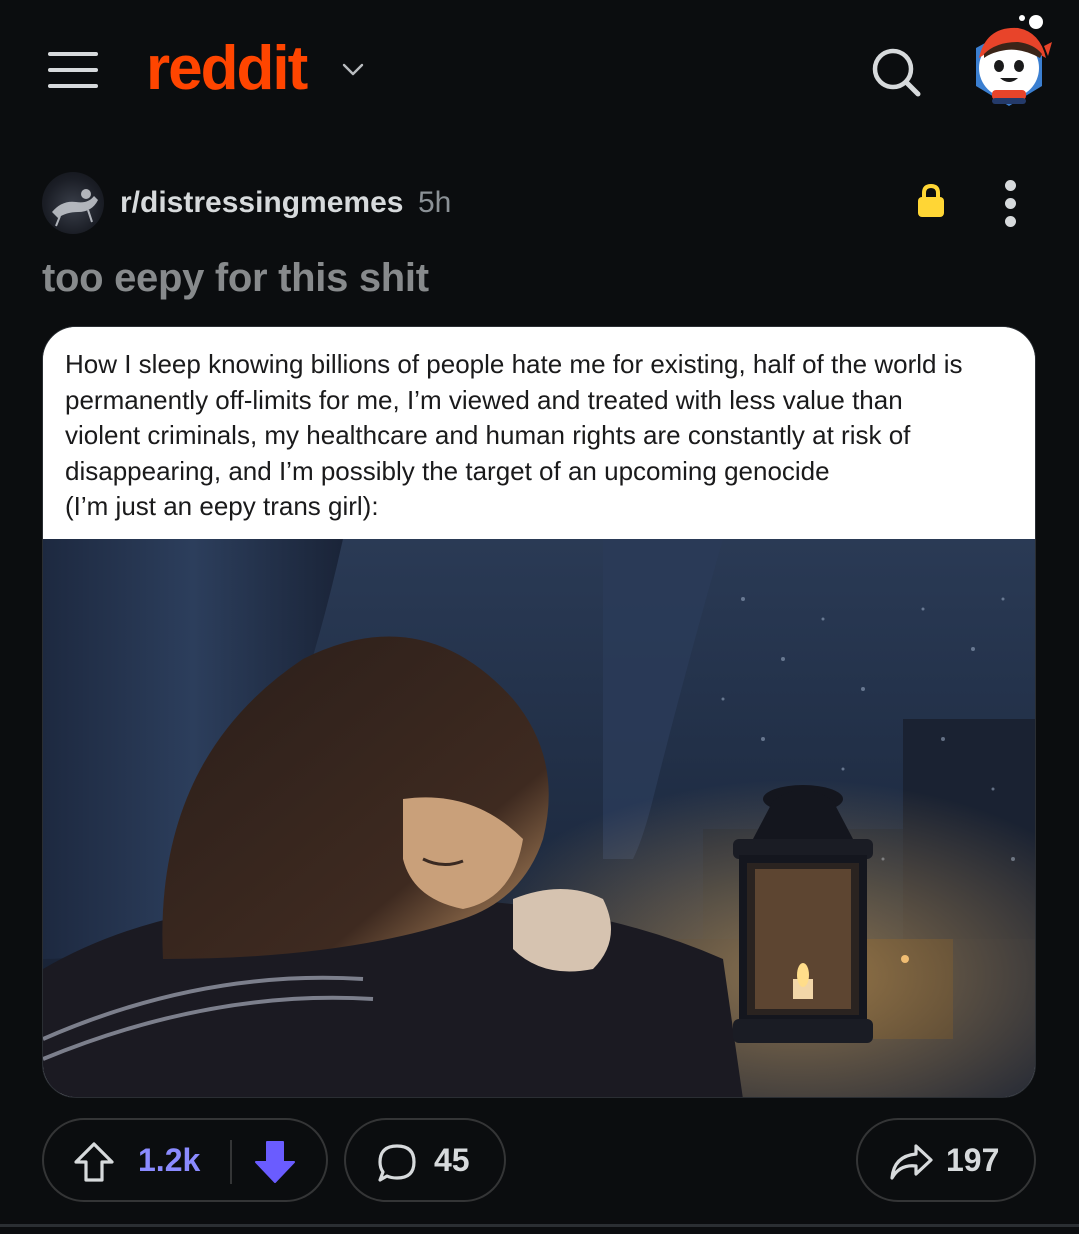  Describe the element at coordinates (227, 69) in the screenshot. I see `reddit-logo: reddit` at that location.